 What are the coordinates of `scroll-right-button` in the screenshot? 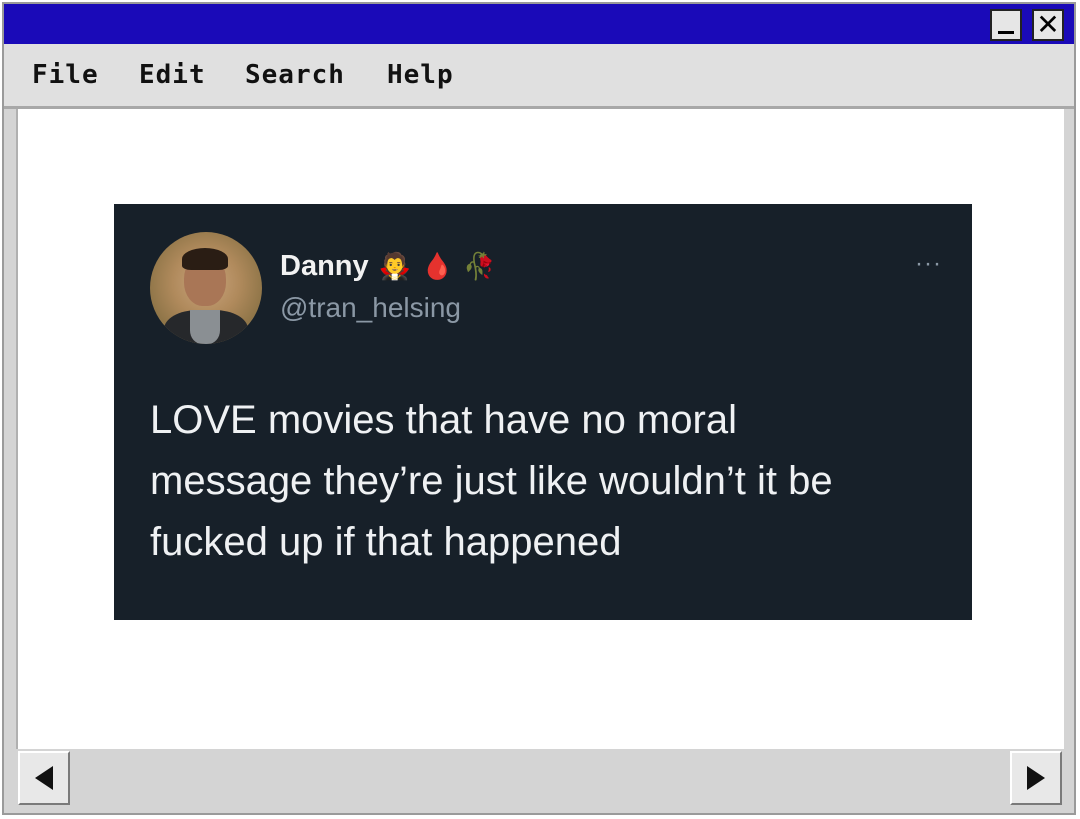 It's located at (1036, 778).